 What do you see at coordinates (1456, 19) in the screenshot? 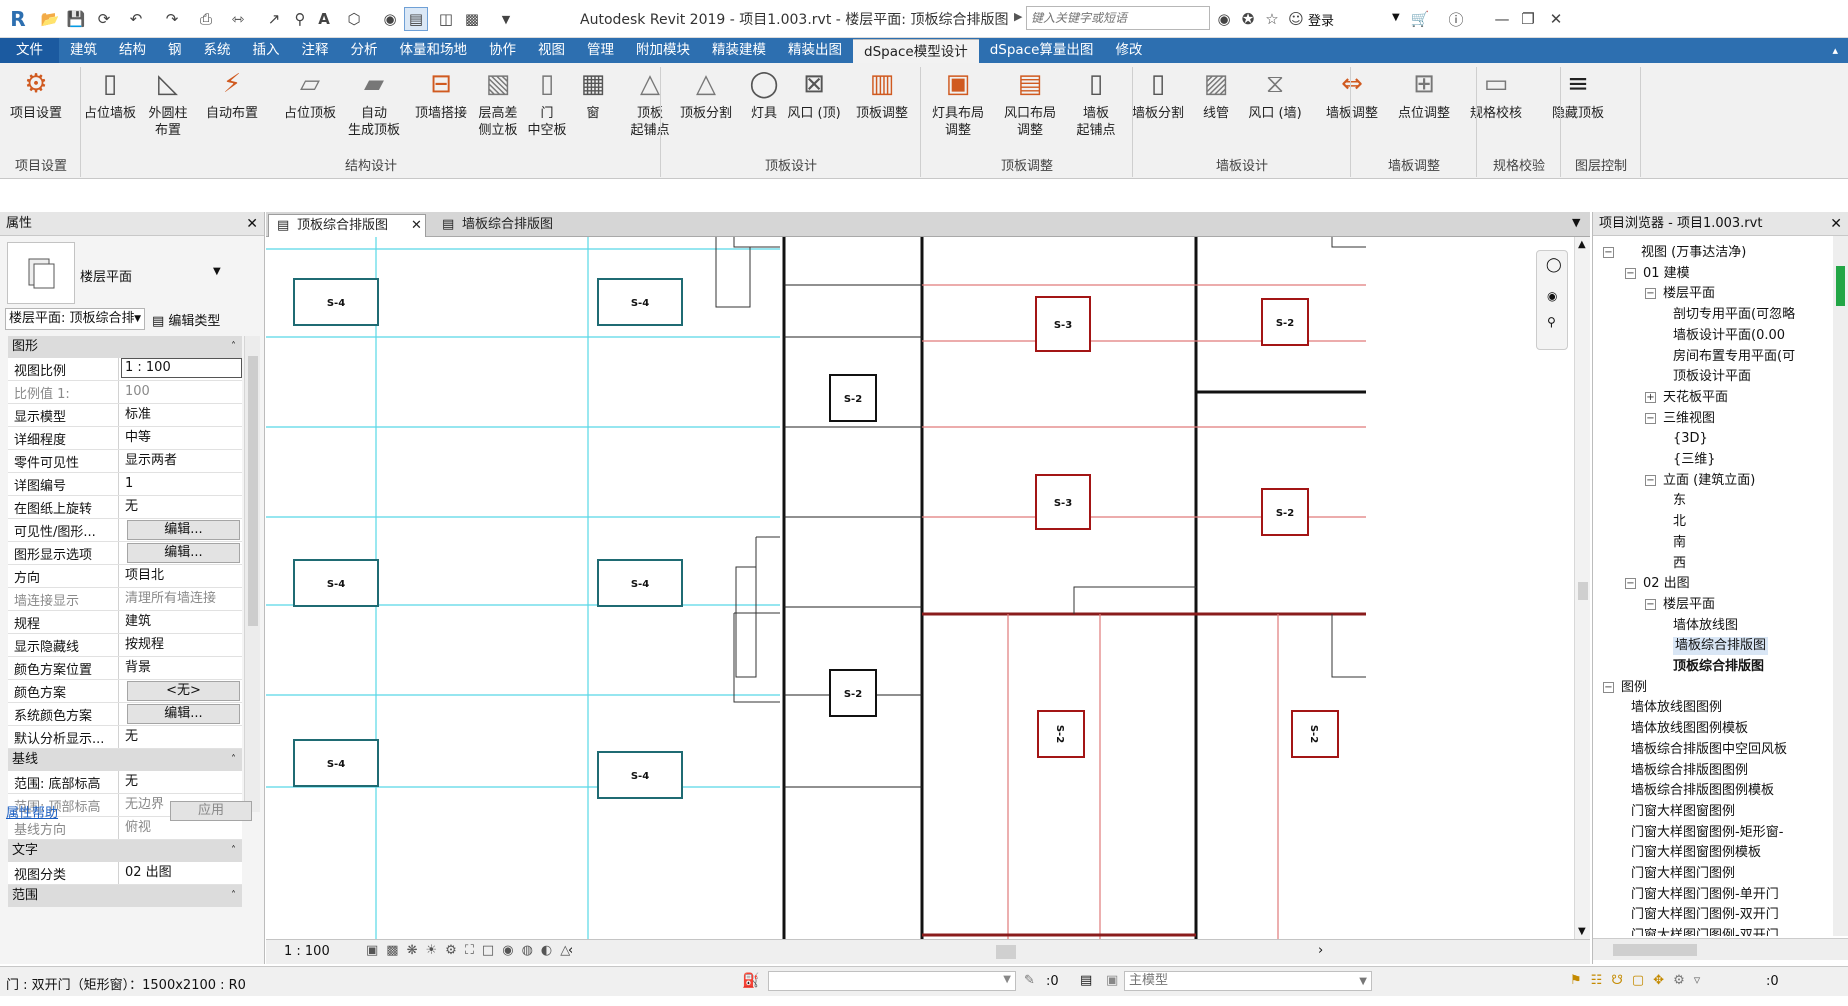
I see `help-icon: ⓘ` at bounding box center [1456, 19].